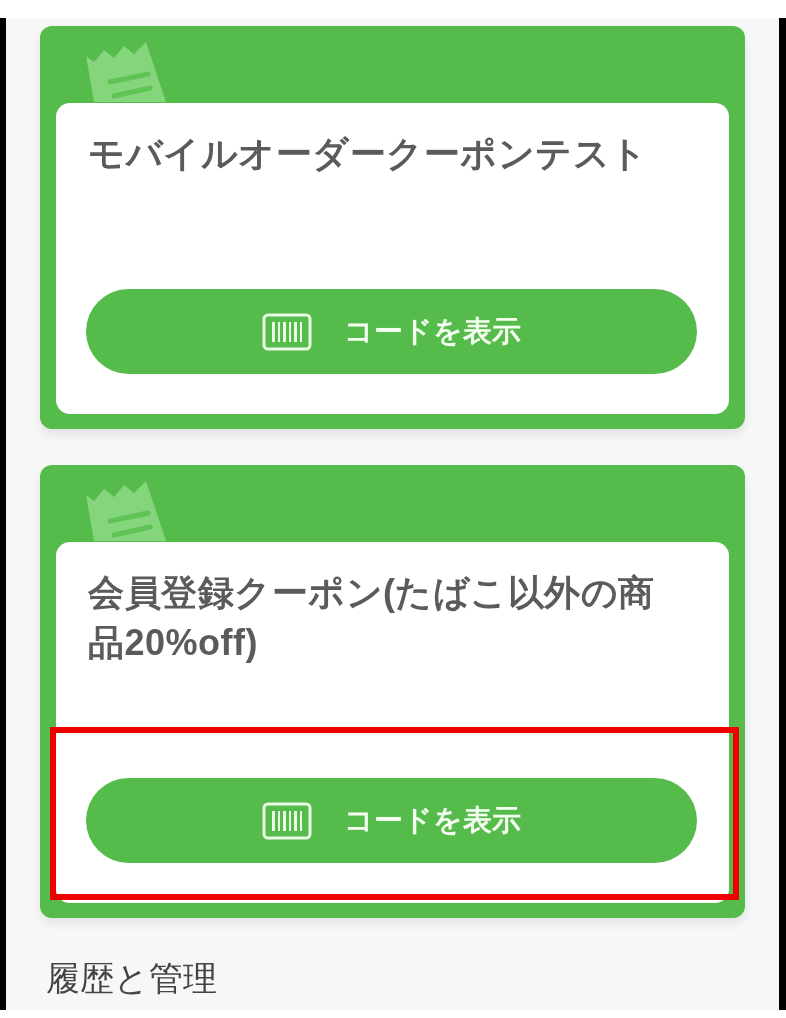 The width and height of the screenshot is (786, 1018). Describe the element at coordinates (371, 618) in the screenshot. I see `coupon-title: 会員登録クーポン(たばこ以外の商品20%off)` at that location.